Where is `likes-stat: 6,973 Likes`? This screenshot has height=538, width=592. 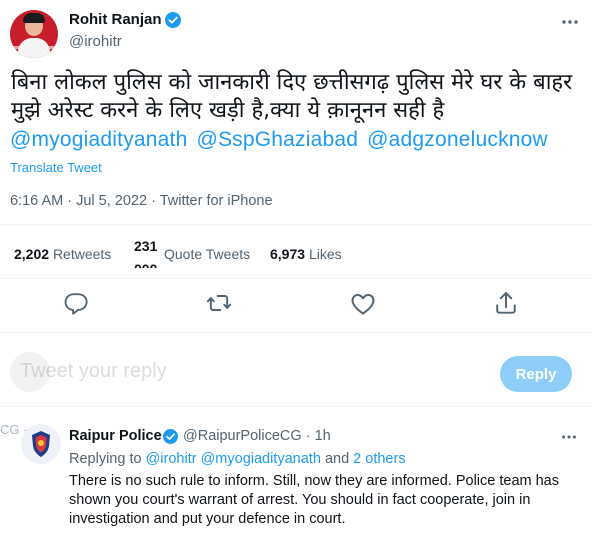
likes-stat: 6,973 Likes is located at coordinates (306, 254).